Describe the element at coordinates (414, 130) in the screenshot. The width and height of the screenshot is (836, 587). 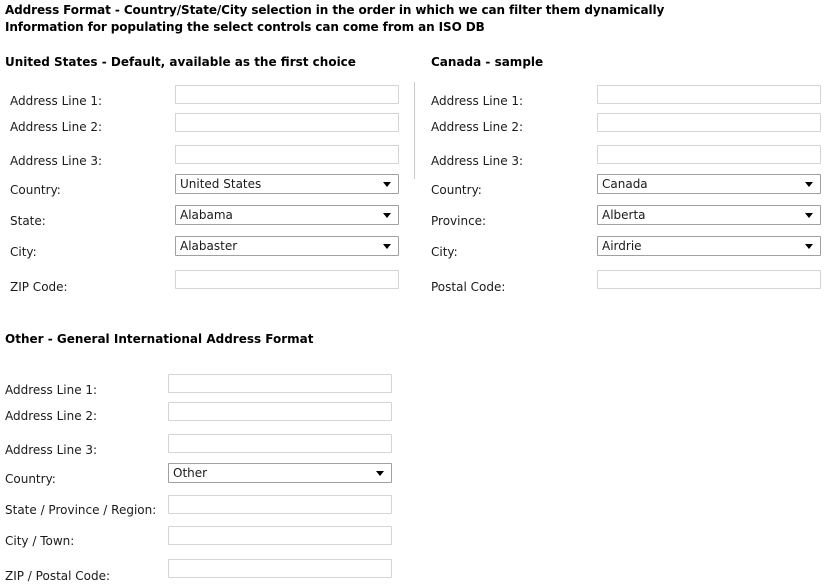
I see `column-divider` at that location.